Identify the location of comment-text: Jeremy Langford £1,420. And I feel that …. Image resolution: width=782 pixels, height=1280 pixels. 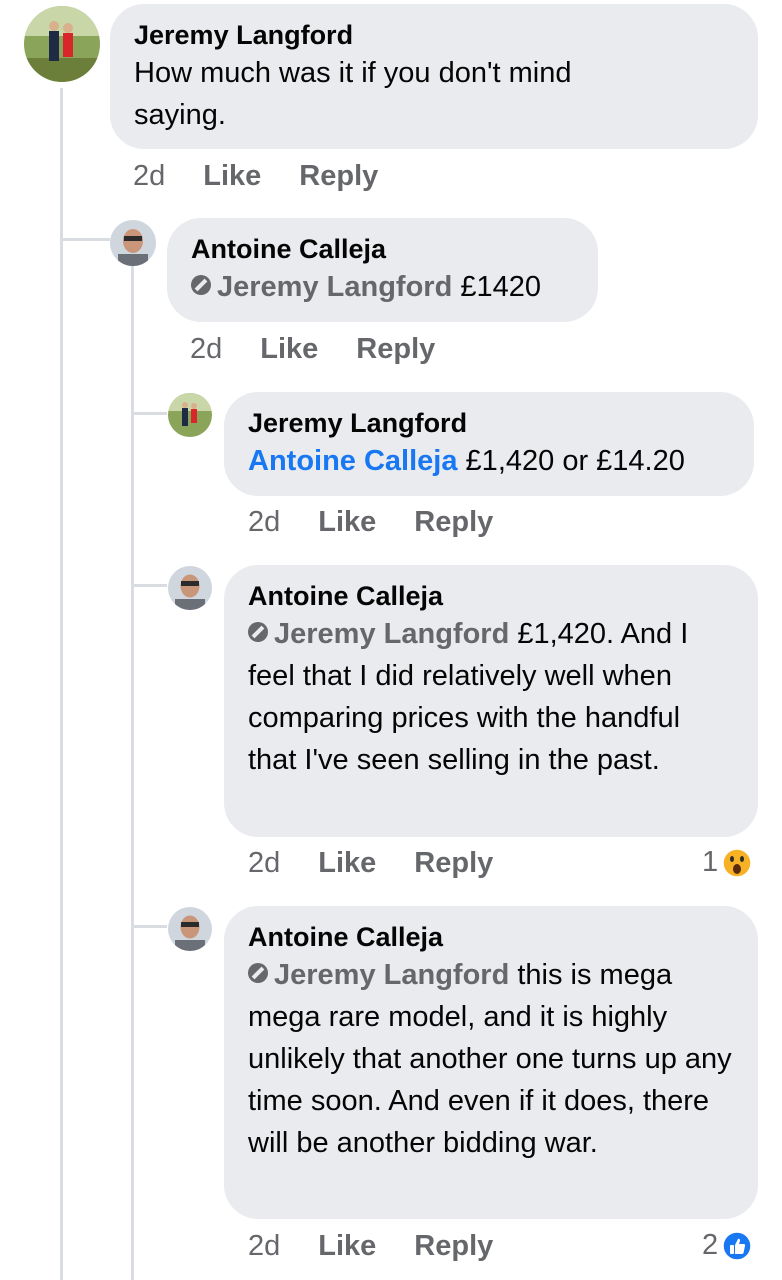
(491, 697).